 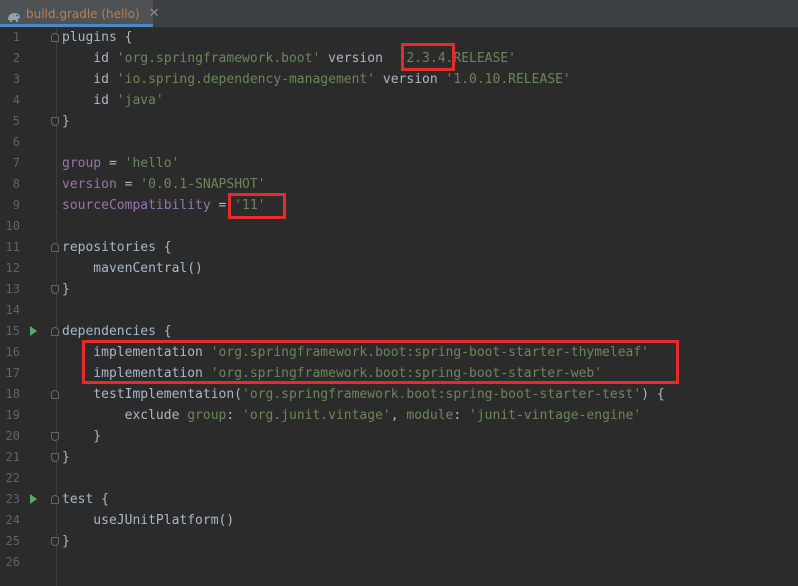 What do you see at coordinates (97, 37) in the screenshot?
I see `code-text: plugins {` at bounding box center [97, 37].